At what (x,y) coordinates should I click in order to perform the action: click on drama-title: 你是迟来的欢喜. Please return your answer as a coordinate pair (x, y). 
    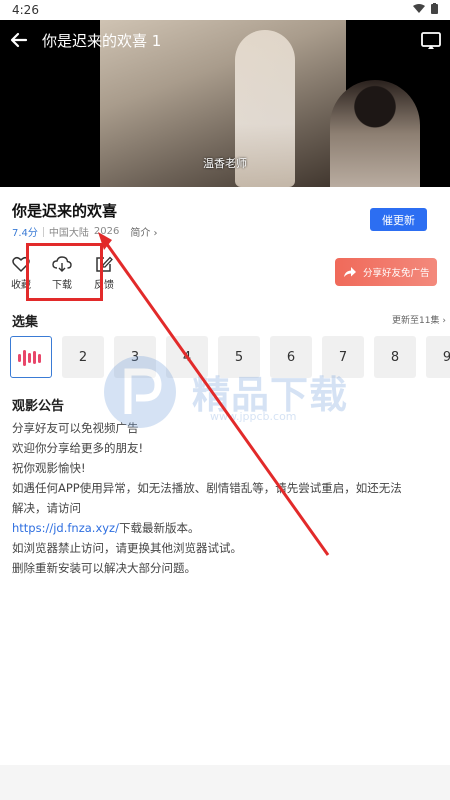
    Looking at the image, I should click on (65, 211).